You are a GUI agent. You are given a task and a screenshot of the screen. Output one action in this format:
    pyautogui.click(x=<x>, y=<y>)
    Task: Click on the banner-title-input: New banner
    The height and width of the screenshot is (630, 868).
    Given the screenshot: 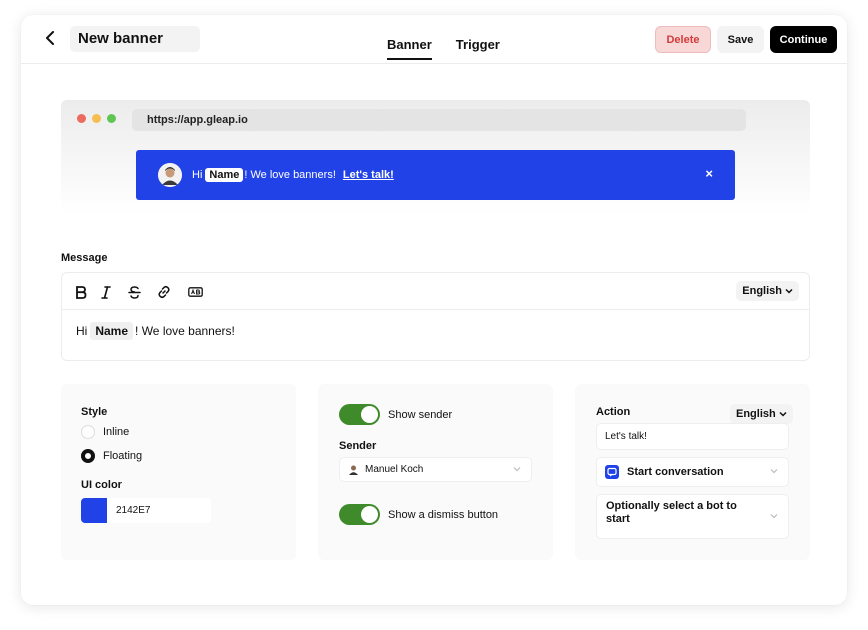 What is the action you would take?
    pyautogui.click(x=135, y=39)
    